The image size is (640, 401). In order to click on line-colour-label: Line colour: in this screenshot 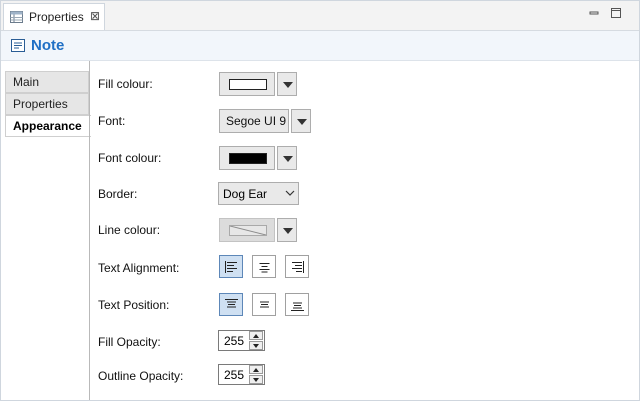, I will do `click(129, 230)`.